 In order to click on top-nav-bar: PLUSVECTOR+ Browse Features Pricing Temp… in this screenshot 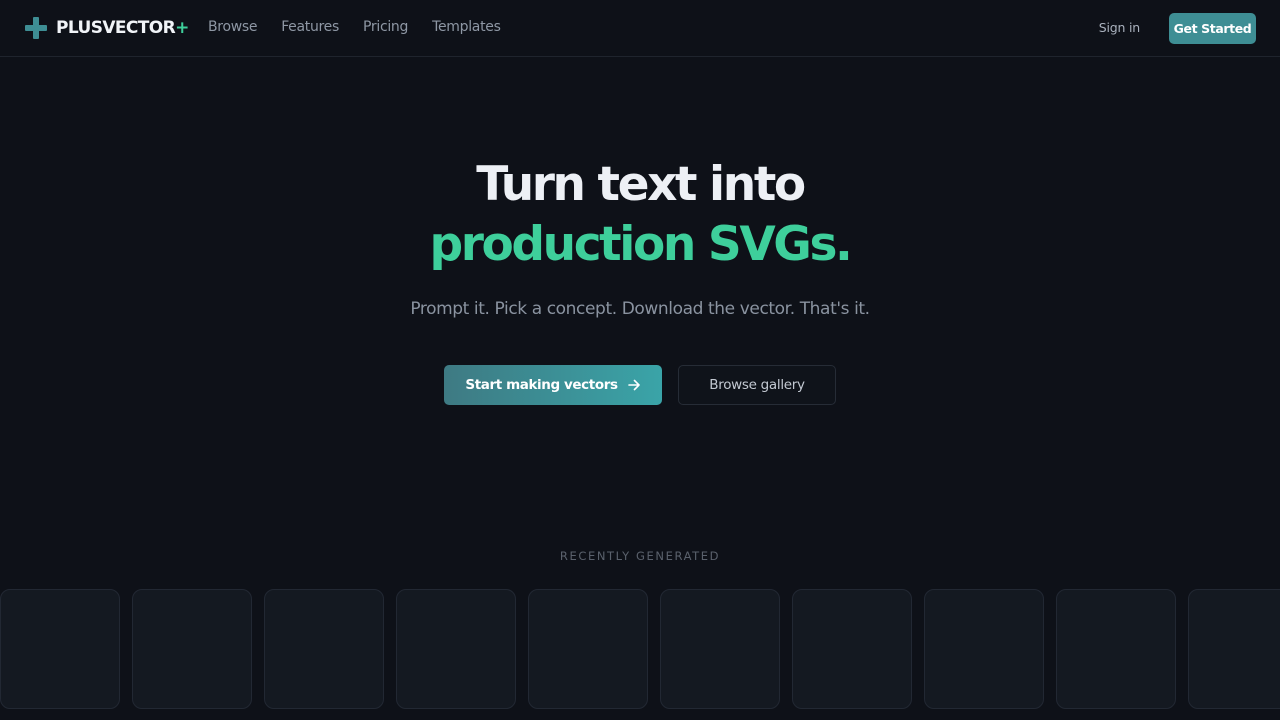, I will do `click(640, 28)`.